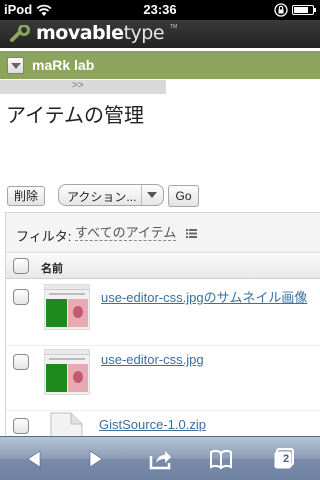 This screenshot has width=320, height=480. I want to click on share-icon, so click(160, 459).